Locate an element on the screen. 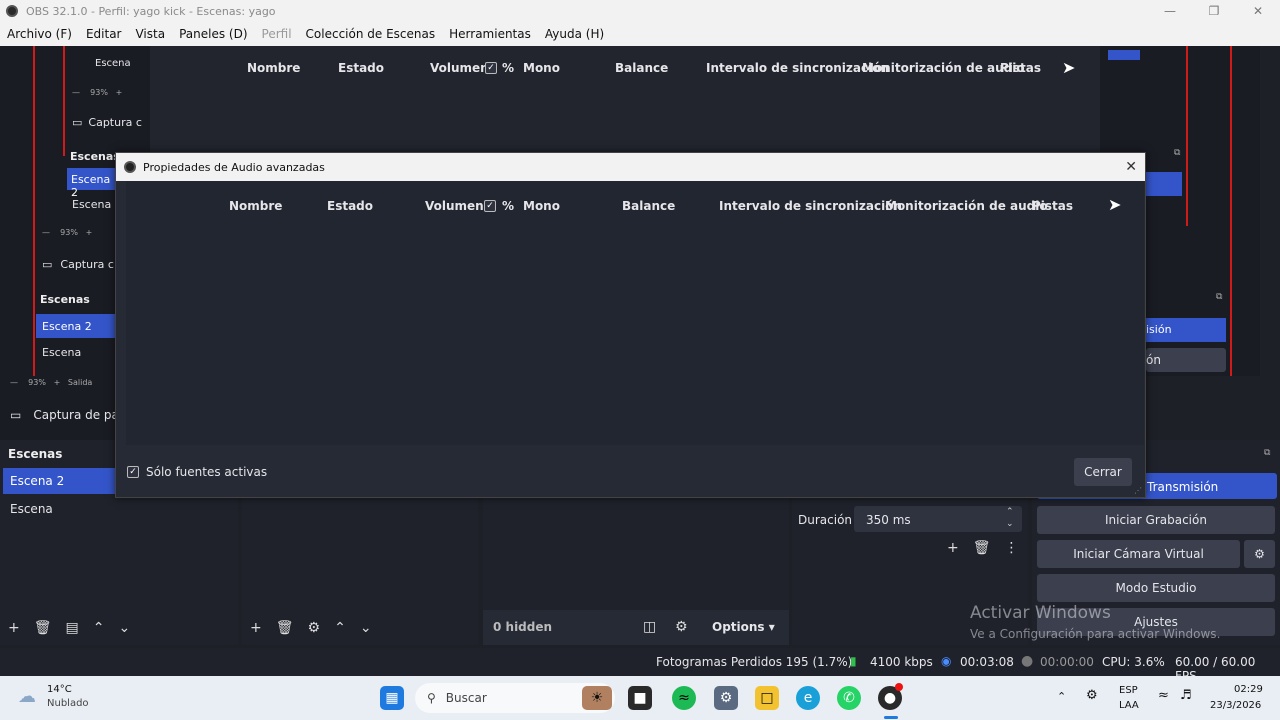 The height and width of the screenshot is (720, 1280). chevron-up-icon: ⌃ is located at coordinates (1061, 696).